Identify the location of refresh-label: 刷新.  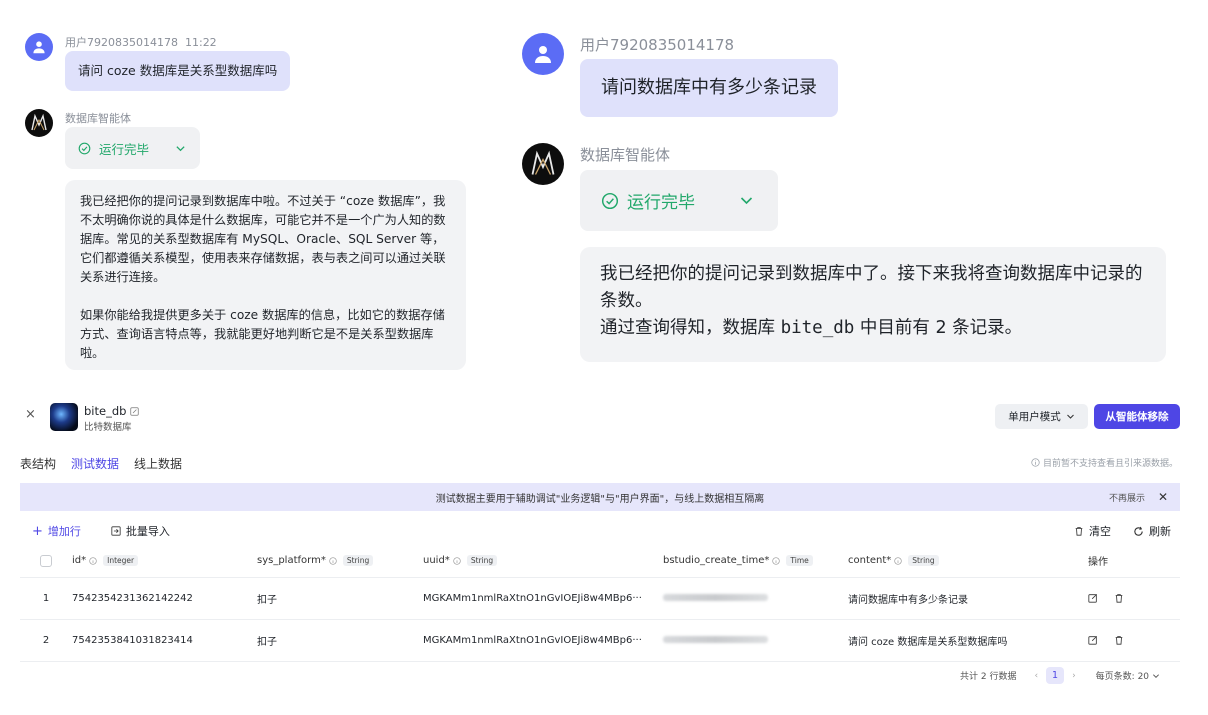
(1160, 531).